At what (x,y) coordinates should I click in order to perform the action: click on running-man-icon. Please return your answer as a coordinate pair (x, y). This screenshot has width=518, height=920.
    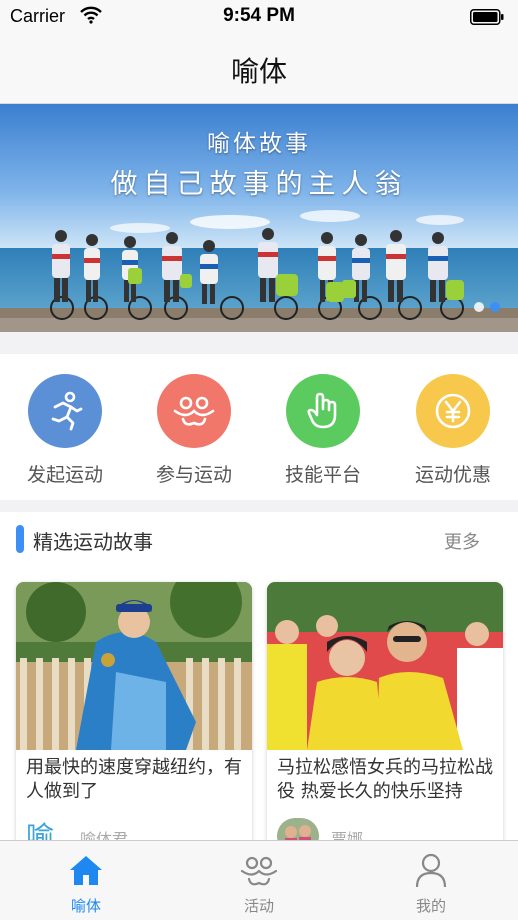
    Looking at the image, I should click on (67, 411).